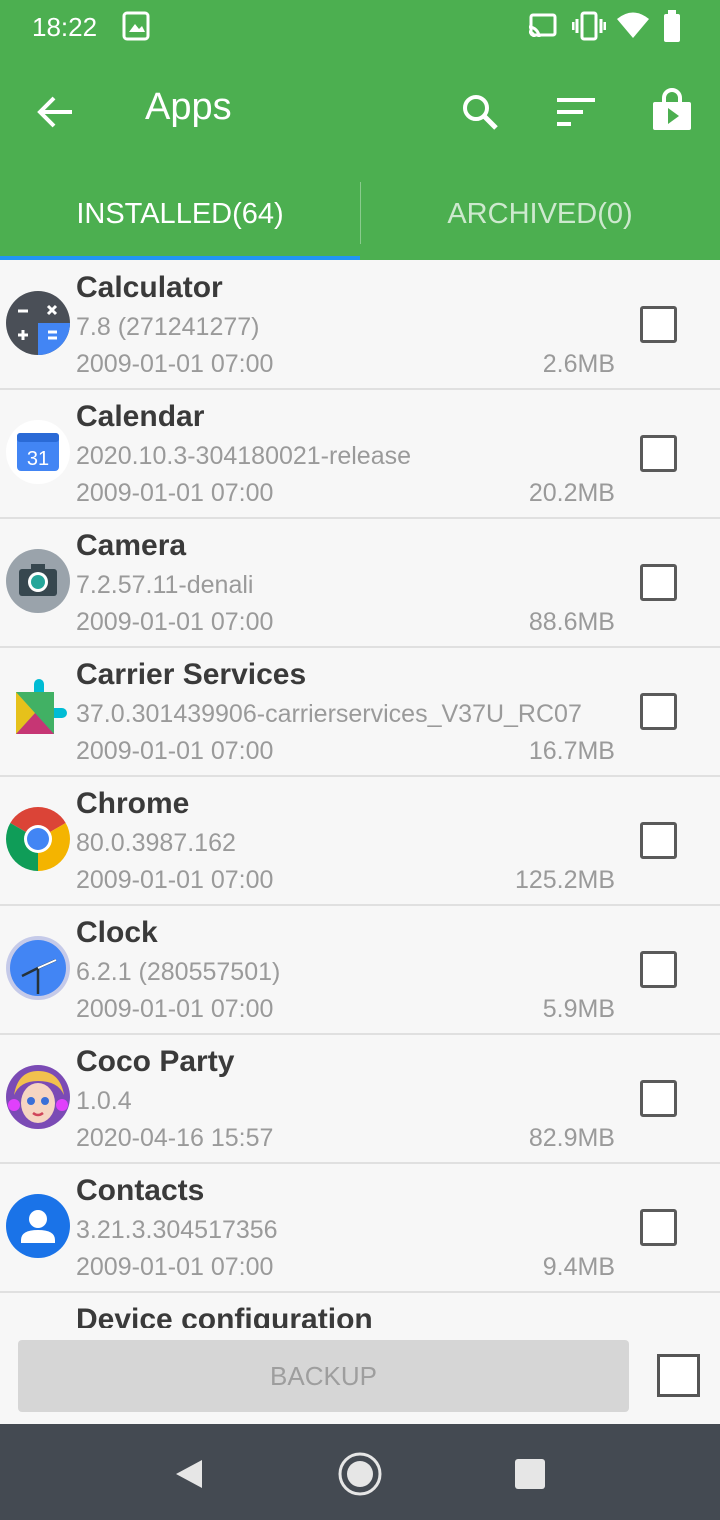  What do you see at coordinates (672, 112) in the screenshot?
I see `play-store-icon` at bounding box center [672, 112].